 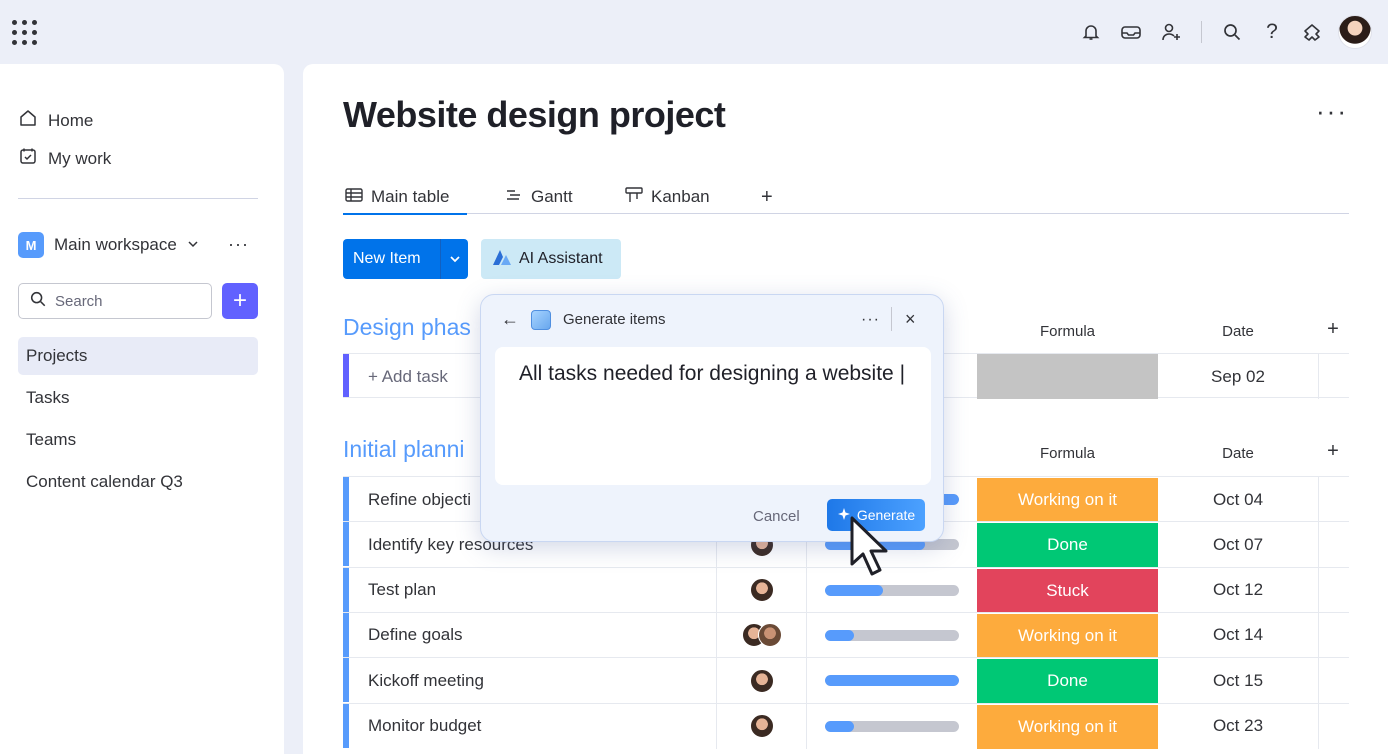 I want to click on search-icon, so click(x=1232, y=32).